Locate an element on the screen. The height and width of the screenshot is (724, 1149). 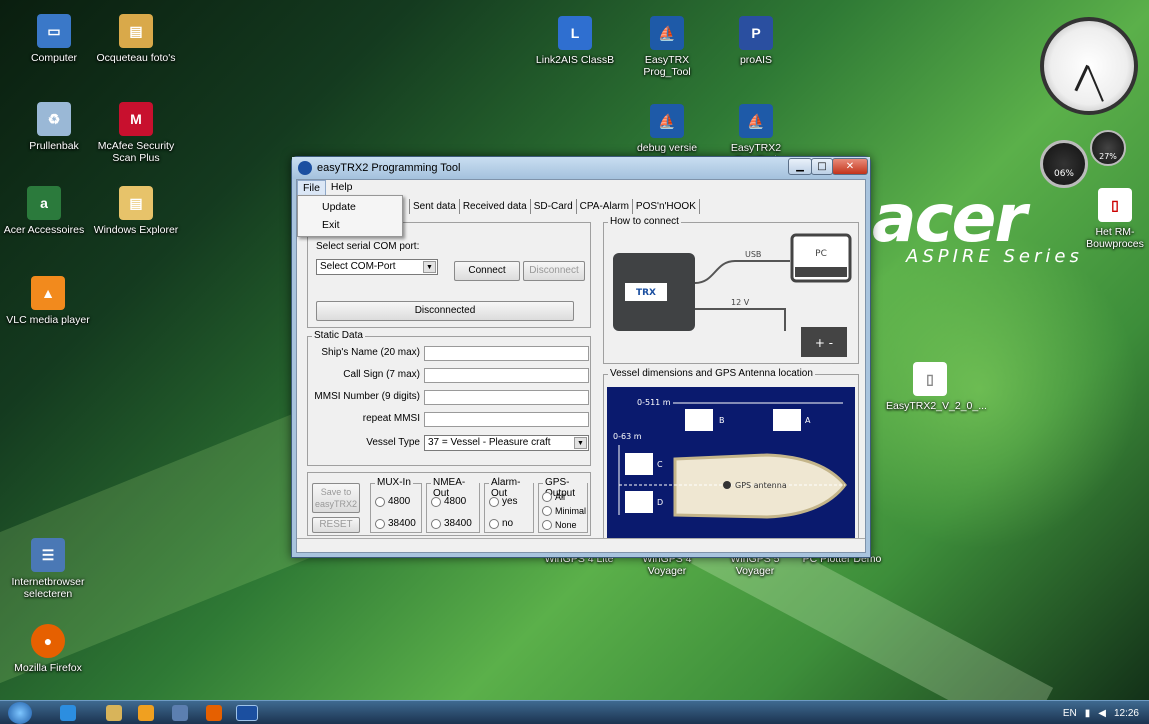
keyboard-shape is located at coordinates (821, 272).